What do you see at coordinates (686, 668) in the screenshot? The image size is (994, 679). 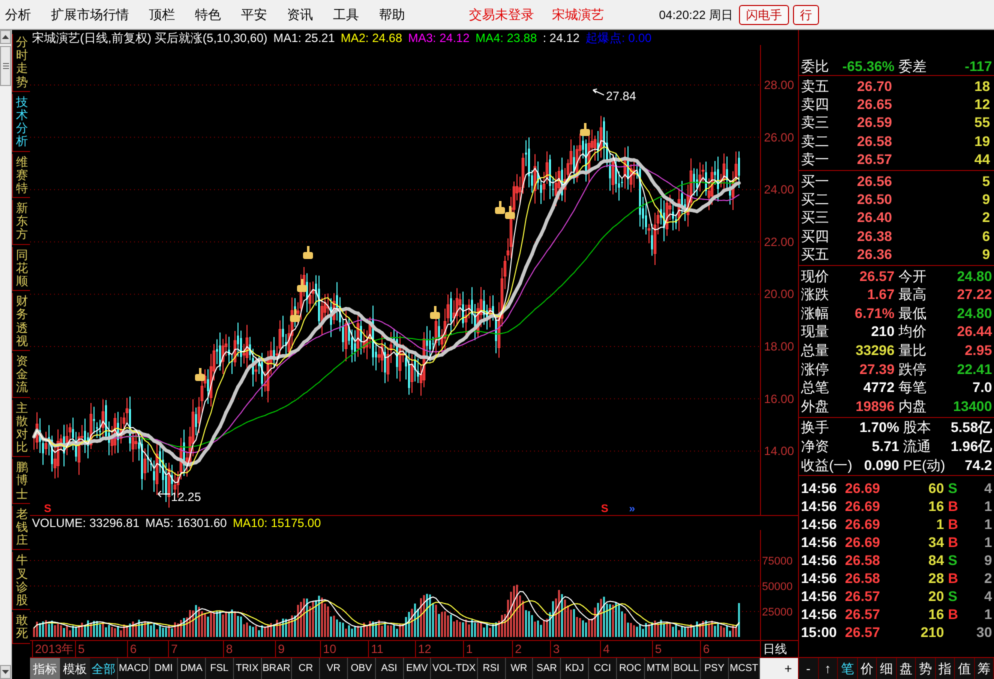 I see `indicator-tab: BOLL` at bounding box center [686, 668].